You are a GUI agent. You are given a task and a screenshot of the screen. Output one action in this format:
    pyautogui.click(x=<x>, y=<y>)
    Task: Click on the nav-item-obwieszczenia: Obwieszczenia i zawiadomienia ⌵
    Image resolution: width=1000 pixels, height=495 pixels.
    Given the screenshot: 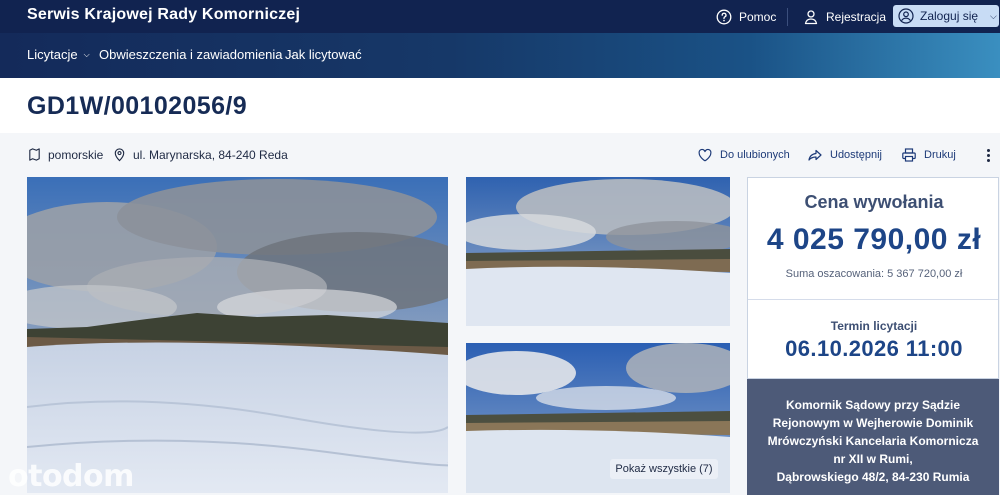 What is the action you would take?
    pyautogui.click(x=197, y=54)
    